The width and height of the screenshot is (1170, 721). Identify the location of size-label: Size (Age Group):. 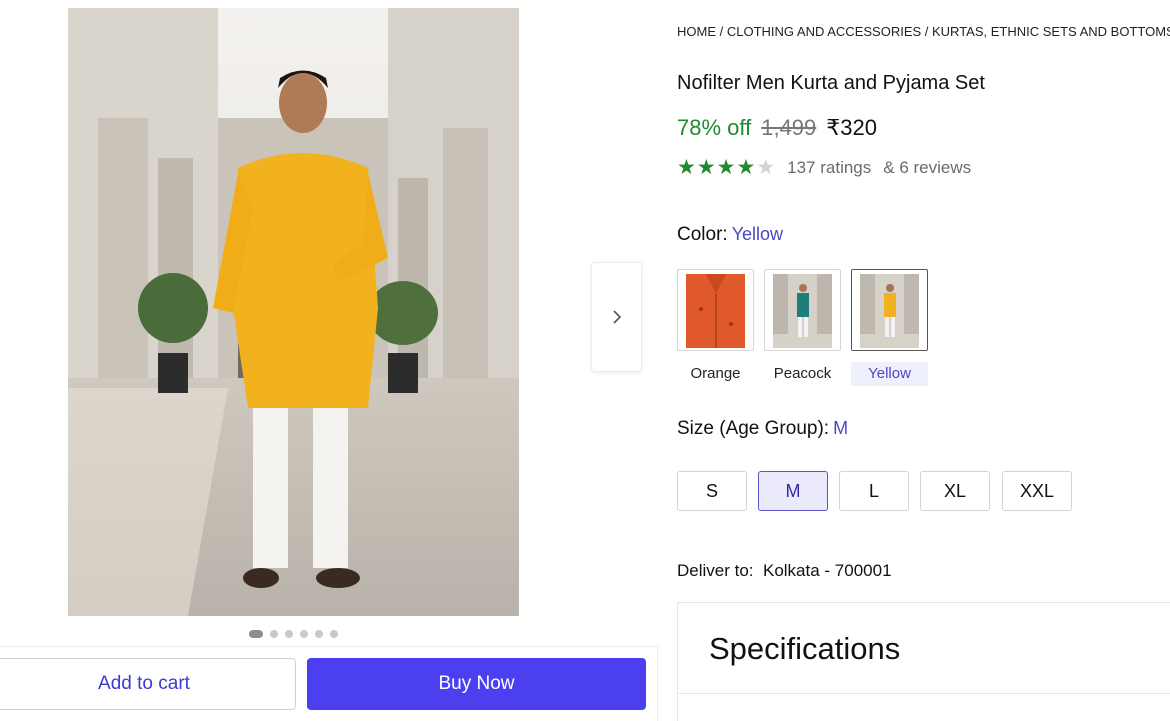
(753, 428).